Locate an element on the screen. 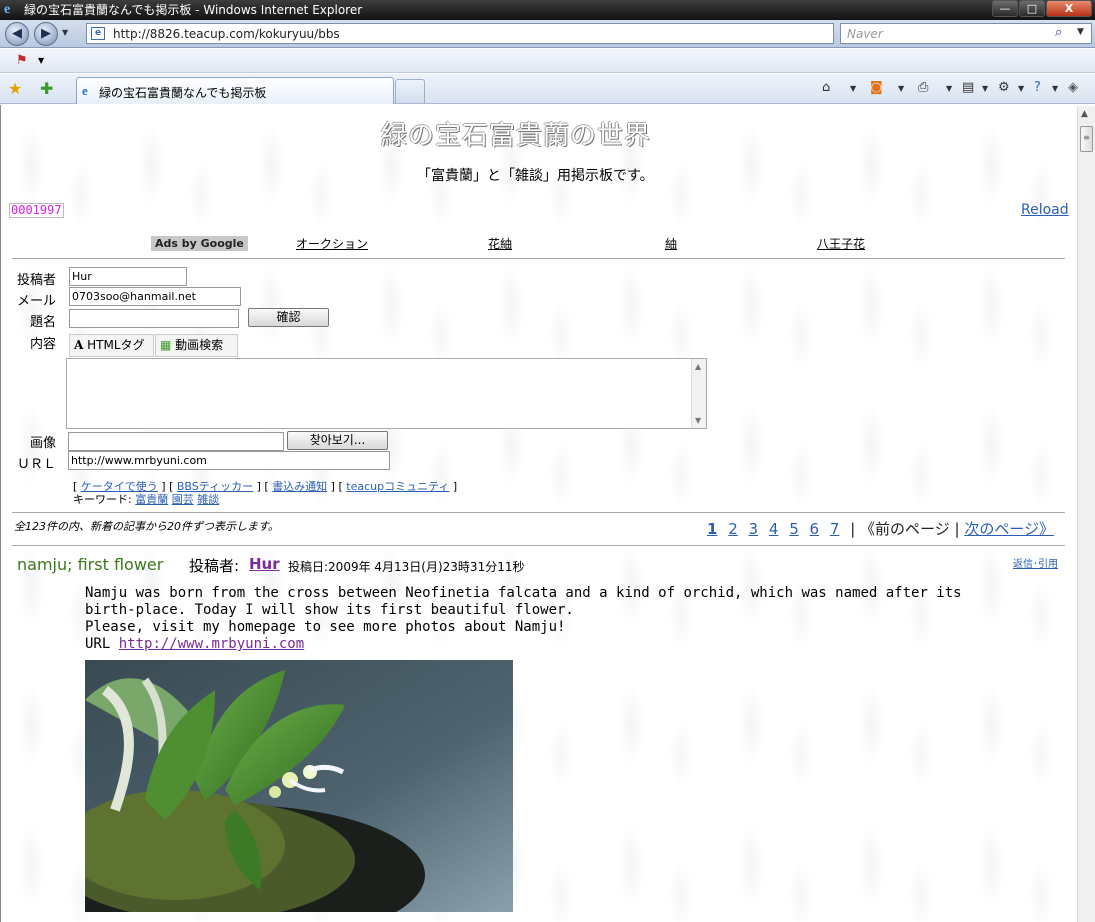 The width and height of the screenshot is (1095, 922). image-label: 画像 is located at coordinates (43, 443).